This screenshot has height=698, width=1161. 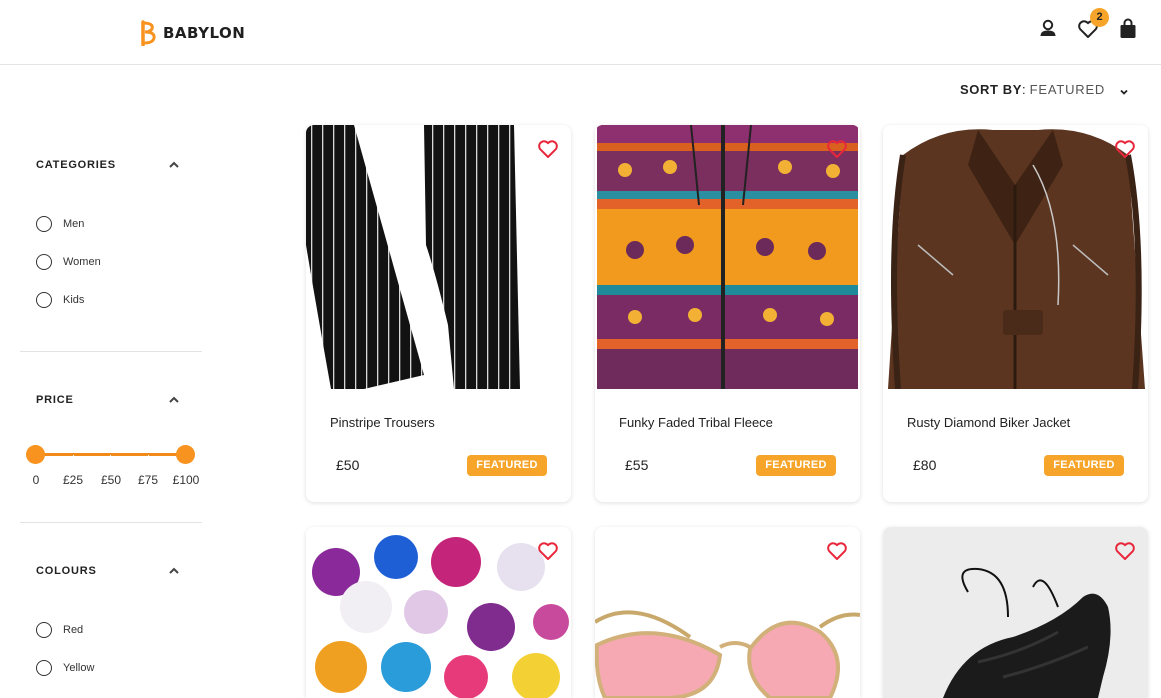 I want to click on price-title: PRICE, so click(x=55, y=400).